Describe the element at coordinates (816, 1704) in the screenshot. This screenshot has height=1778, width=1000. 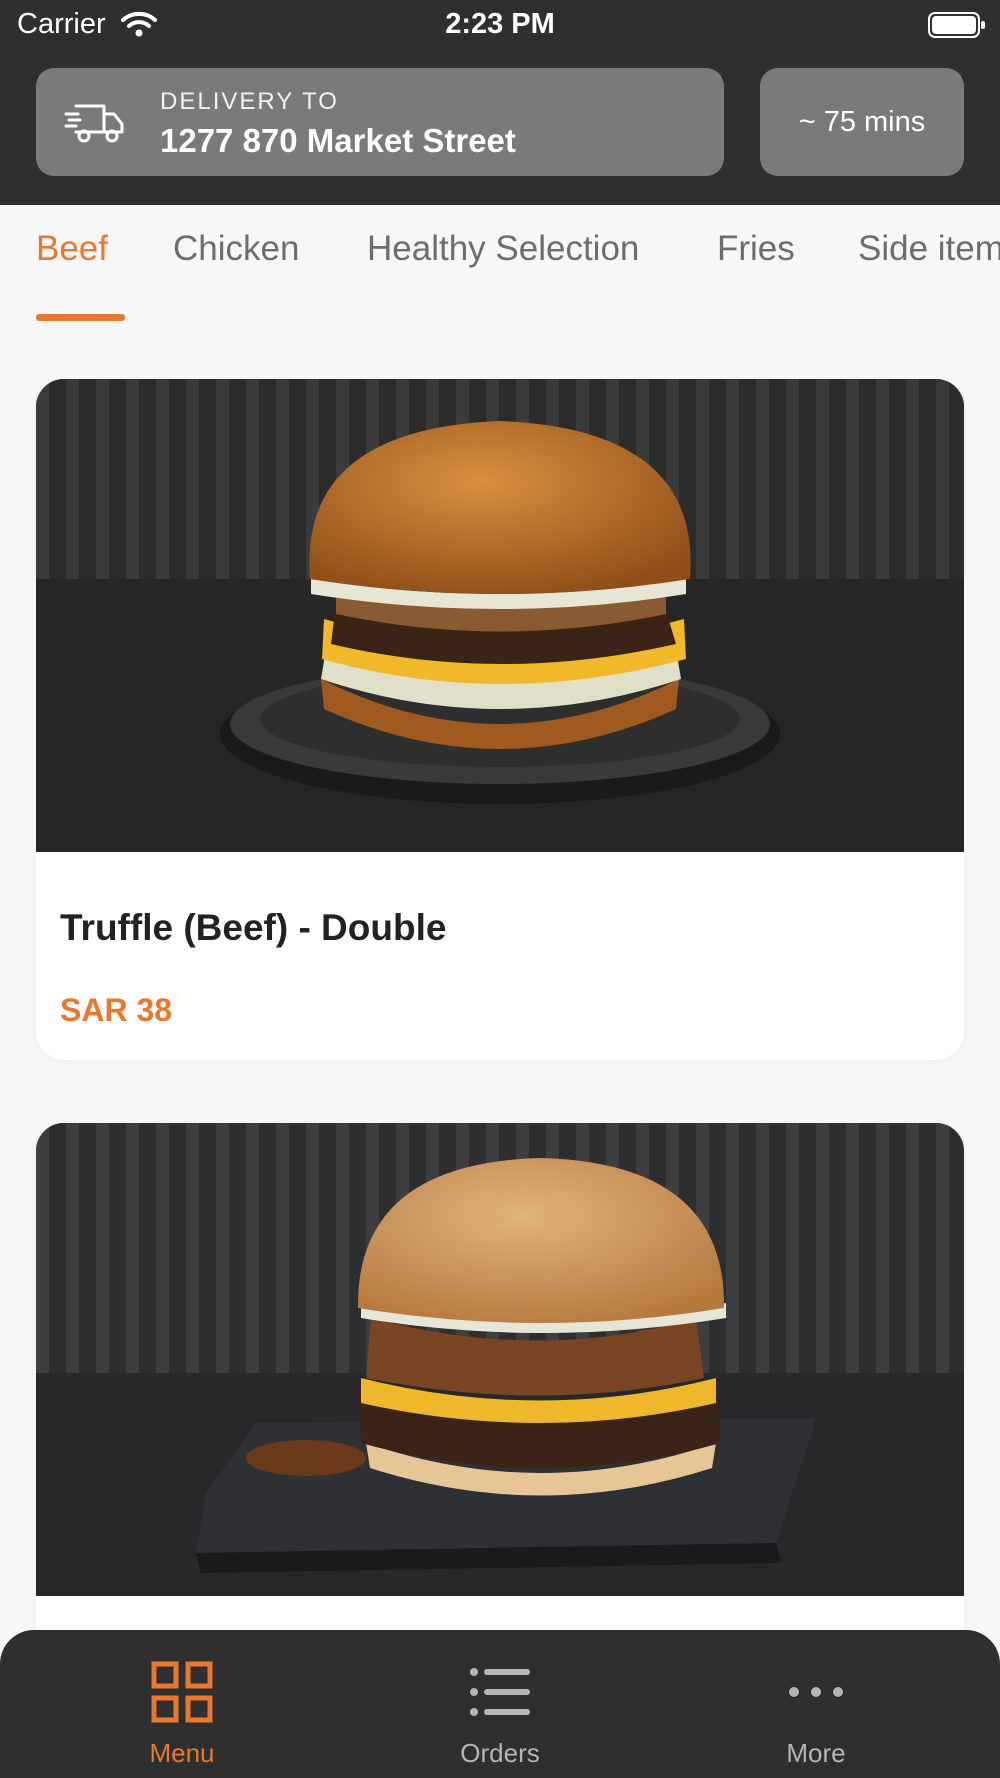
I see `nav-more: More` at that location.